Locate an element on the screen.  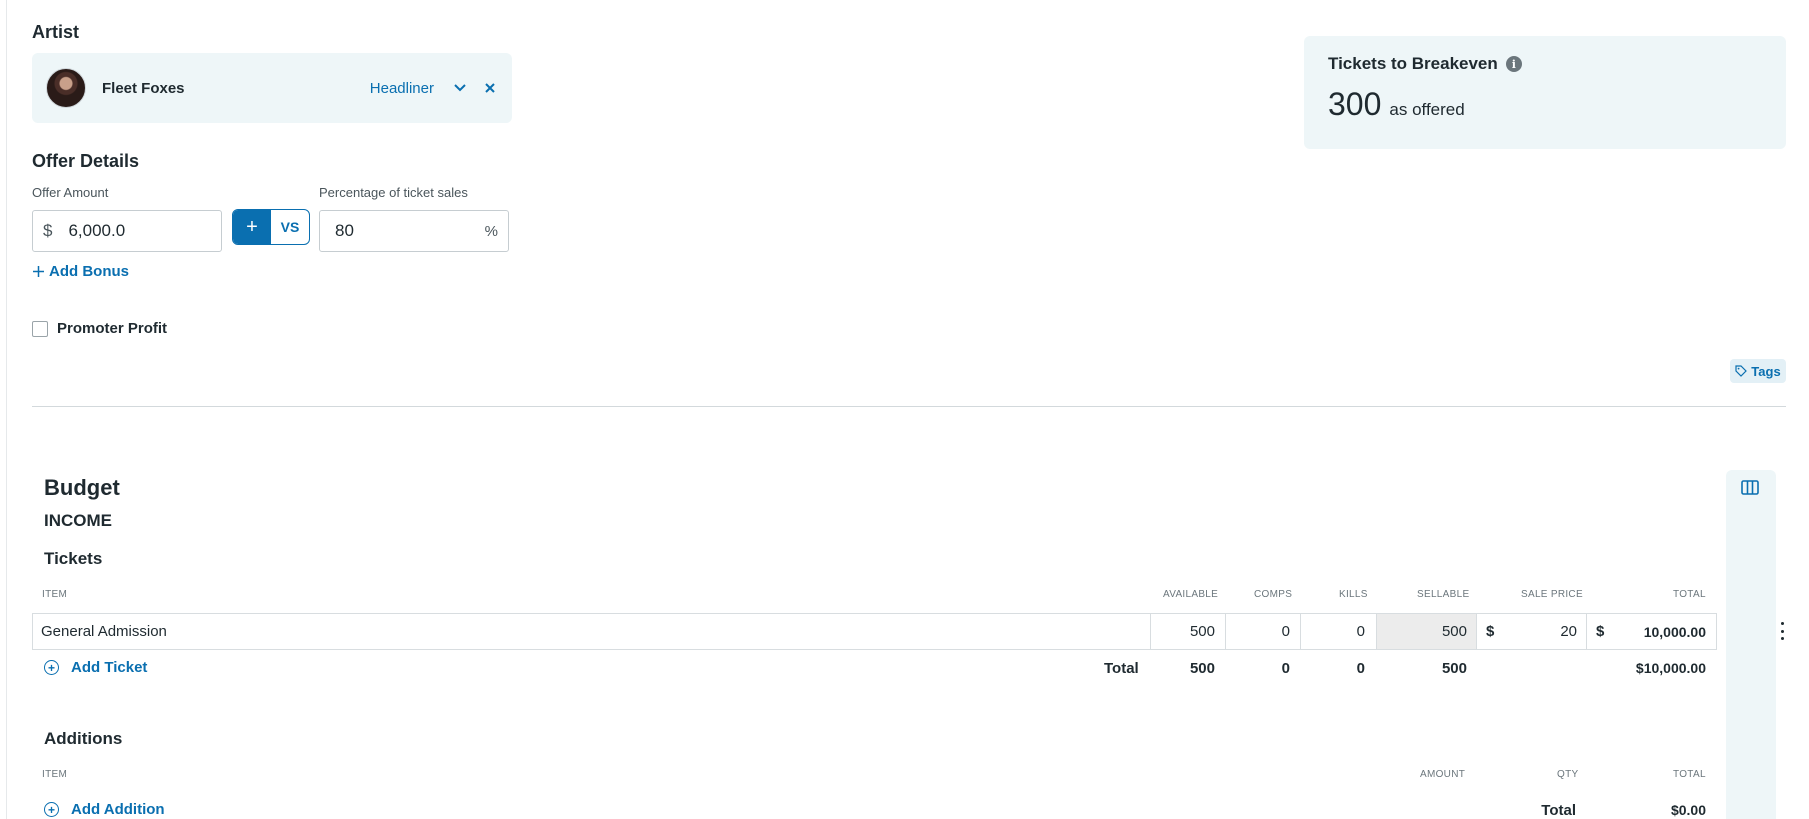
ticket-comps-input: 0 is located at coordinates (1257, 631).